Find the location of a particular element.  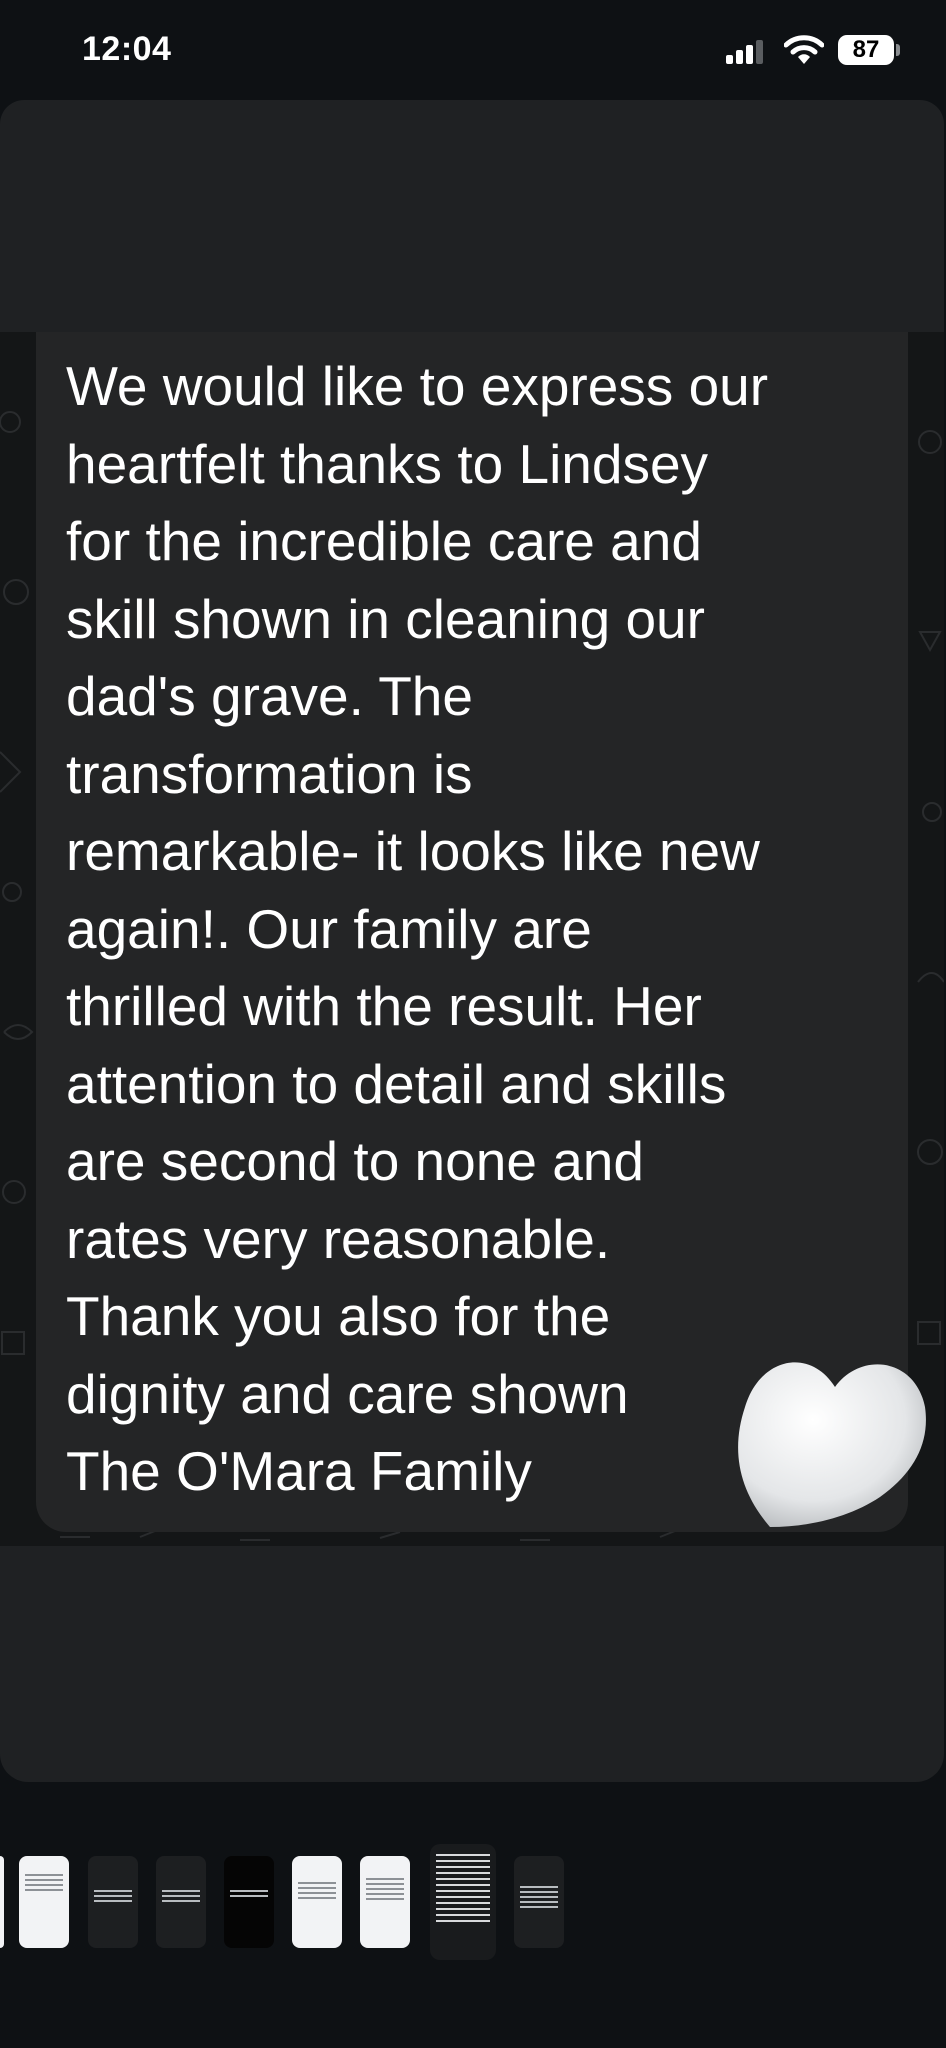

cellular-signal-icon is located at coordinates (744, 52).